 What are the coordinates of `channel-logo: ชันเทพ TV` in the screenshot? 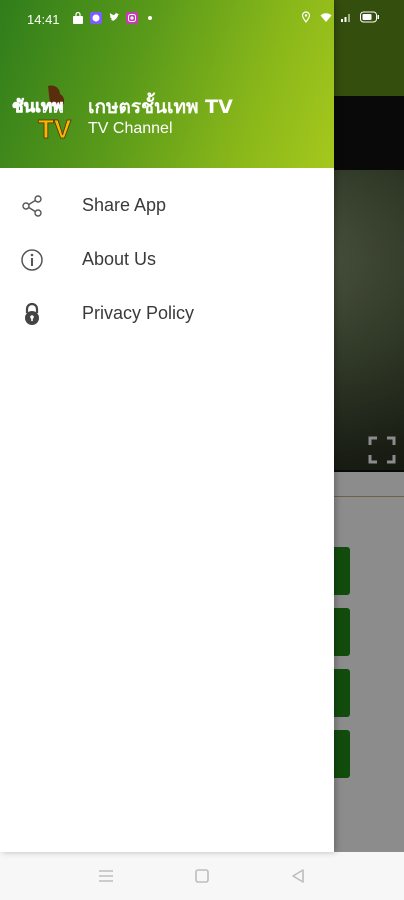 It's located at (42, 113).